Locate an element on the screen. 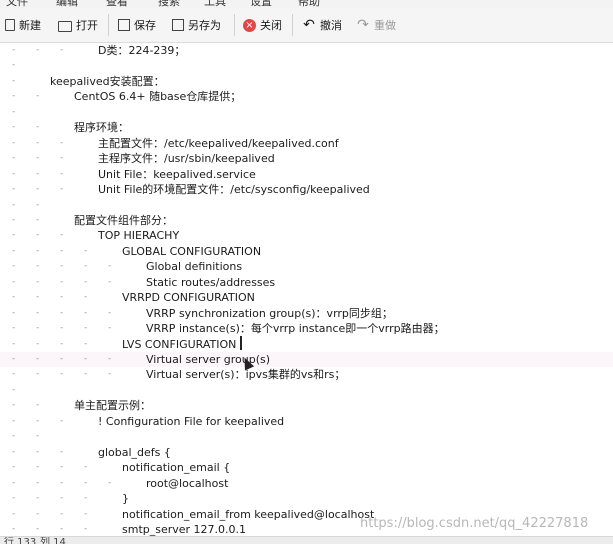  editor-line: - - - - VRRPD CONFIGURATION is located at coordinates (306, 297).